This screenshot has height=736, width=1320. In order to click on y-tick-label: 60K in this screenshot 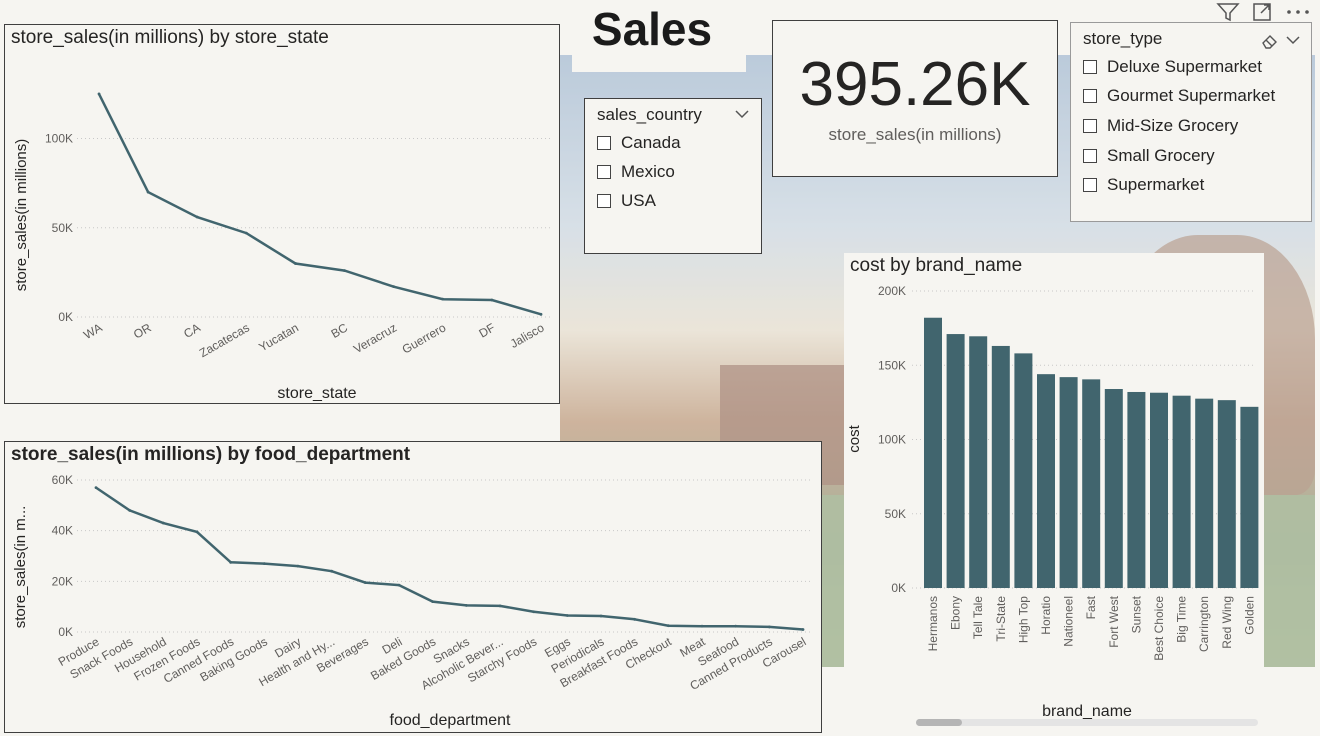, I will do `click(62, 480)`.